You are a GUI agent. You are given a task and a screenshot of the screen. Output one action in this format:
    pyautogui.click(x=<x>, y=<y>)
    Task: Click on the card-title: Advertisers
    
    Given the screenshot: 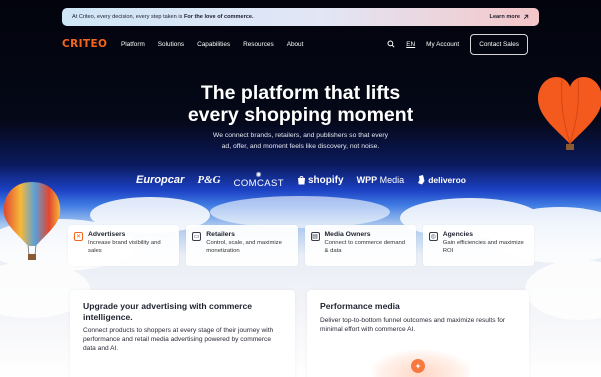 What is the action you would take?
    pyautogui.click(x=107, y=234)
    